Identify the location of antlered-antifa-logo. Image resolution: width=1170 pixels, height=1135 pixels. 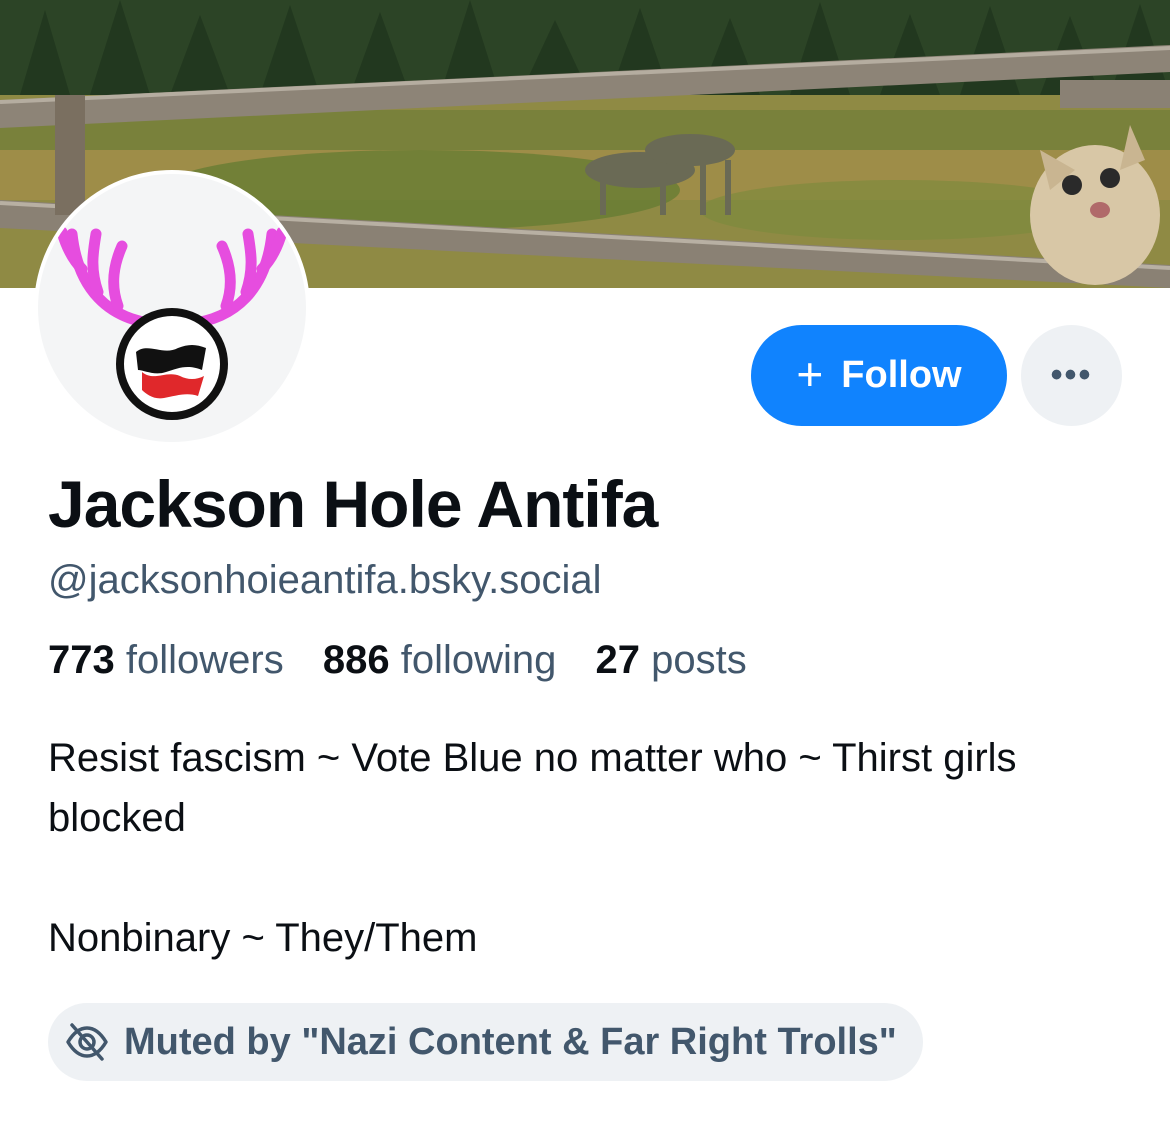
(172, 323).